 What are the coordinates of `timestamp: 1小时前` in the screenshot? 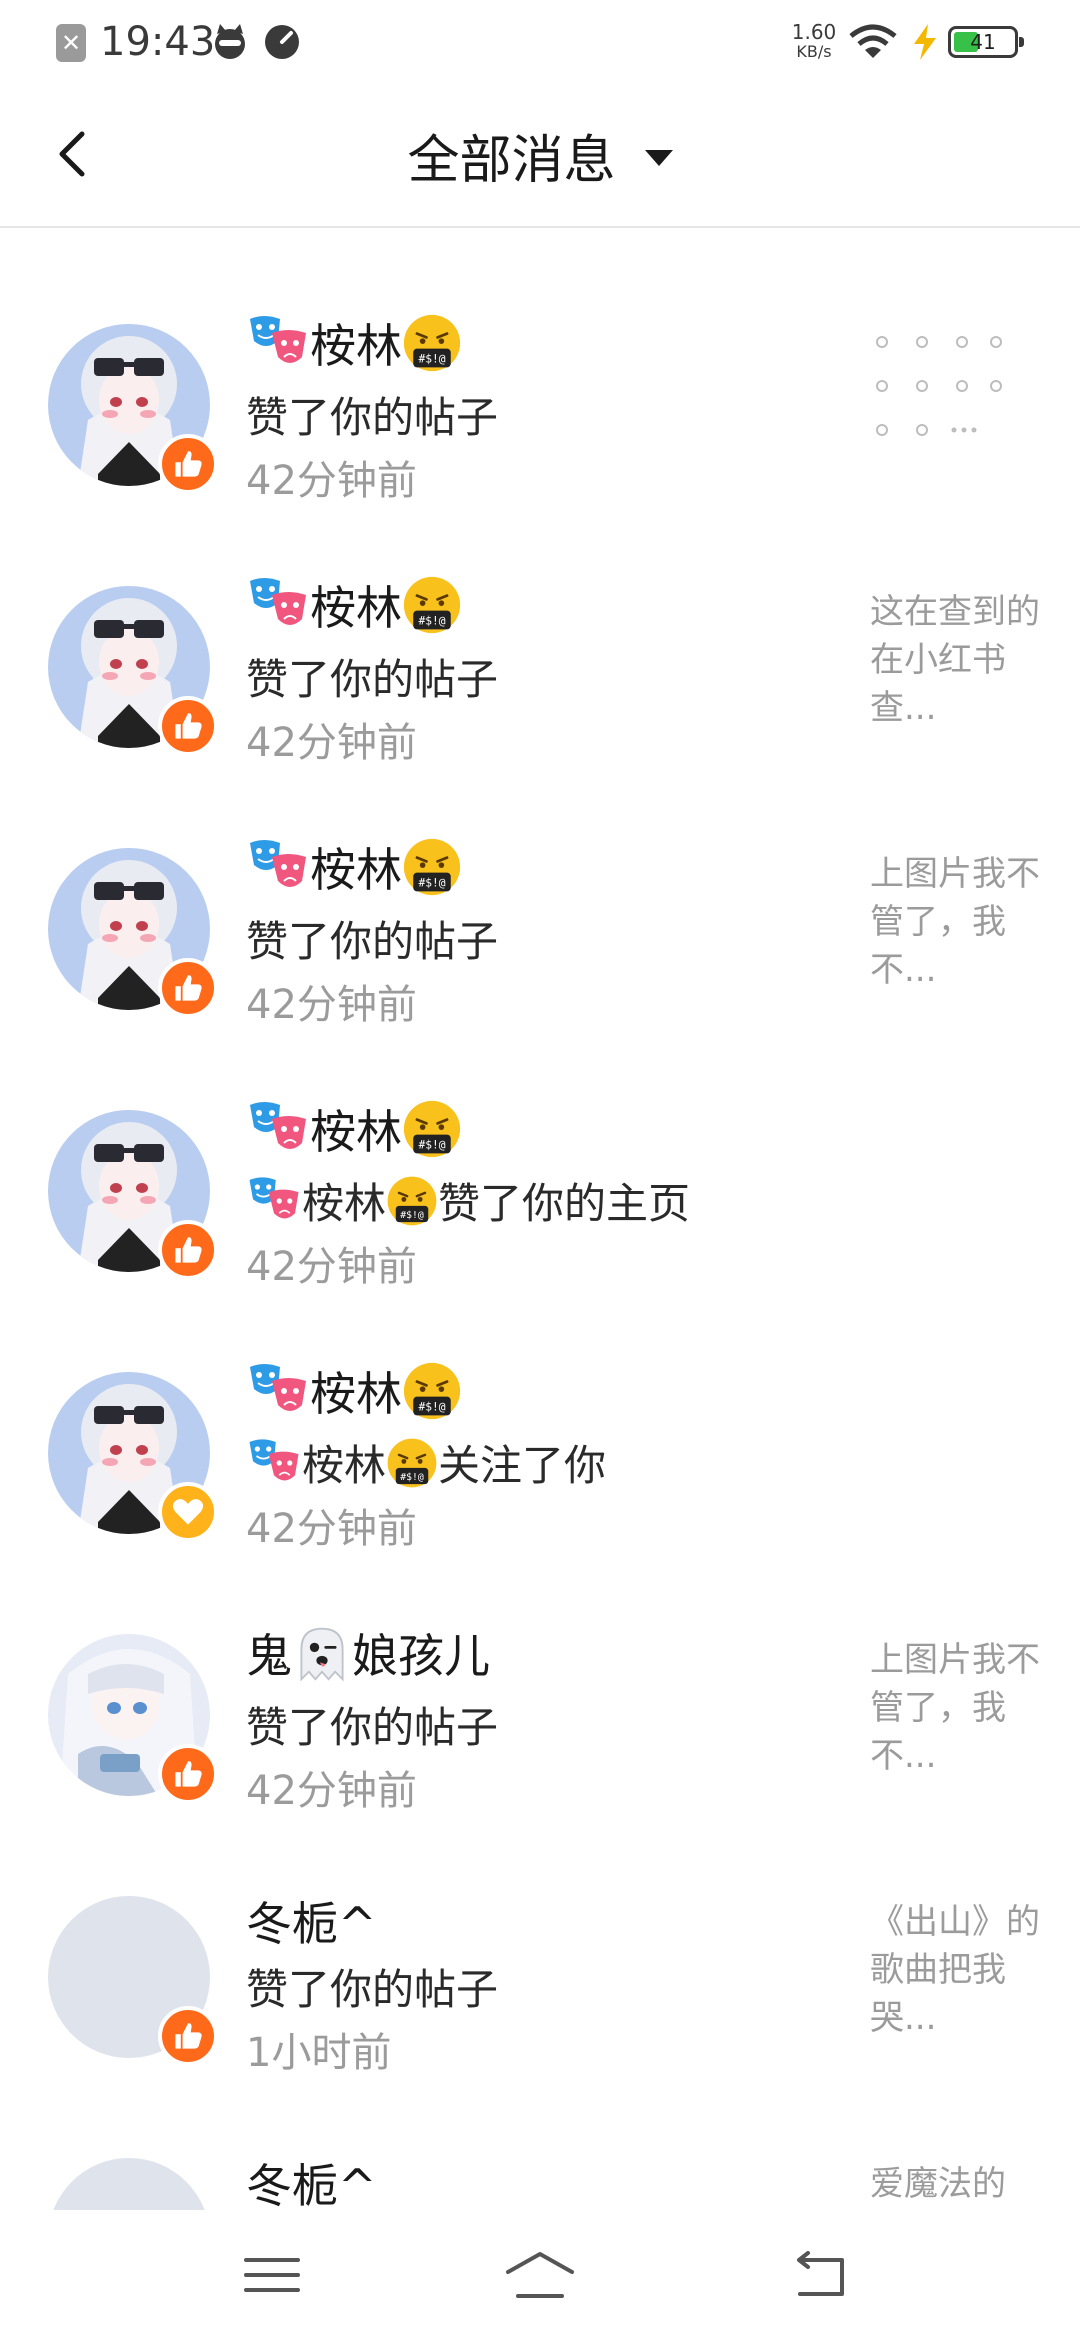 It's located at (319, 2053).